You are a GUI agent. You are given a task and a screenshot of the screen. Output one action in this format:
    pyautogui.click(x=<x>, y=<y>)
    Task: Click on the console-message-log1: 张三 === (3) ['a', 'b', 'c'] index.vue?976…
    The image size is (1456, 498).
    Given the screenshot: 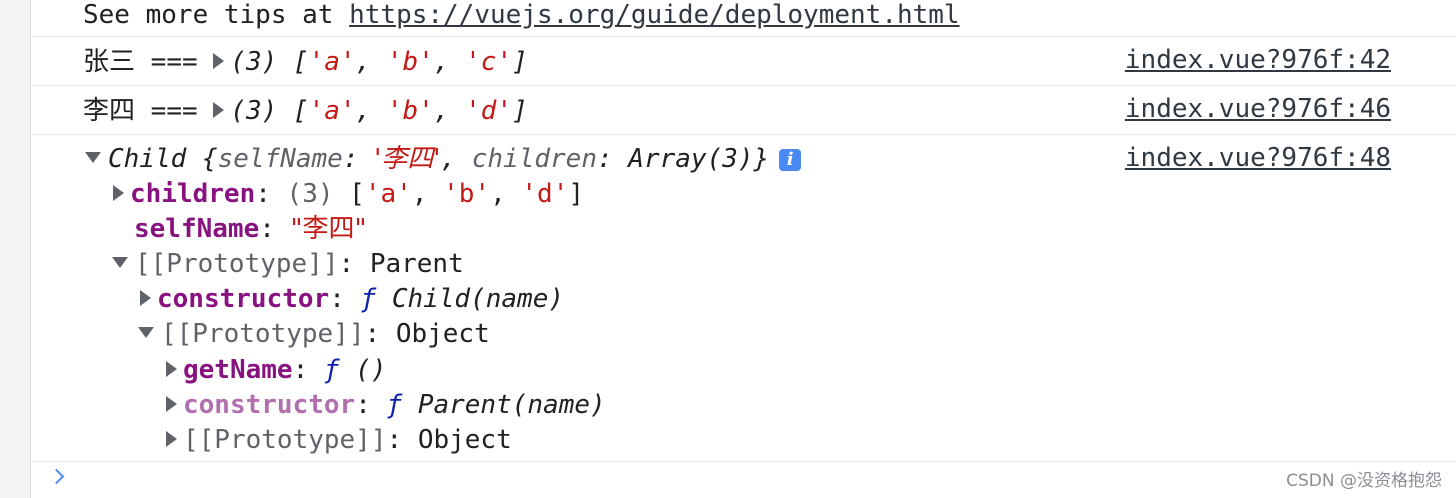 What is the action you would take?
    pyautogui.click(x=743, y=61)
    